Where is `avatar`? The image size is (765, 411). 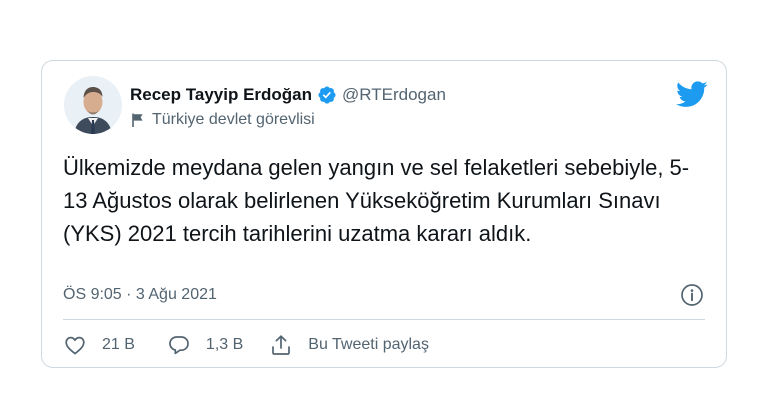
avatar is located at coordinates (93, 105).